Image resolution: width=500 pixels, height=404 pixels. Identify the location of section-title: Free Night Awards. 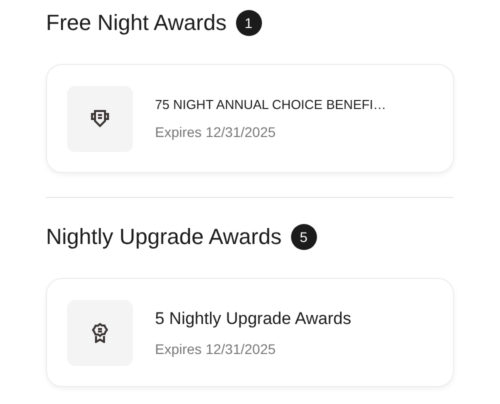
(136, 23).